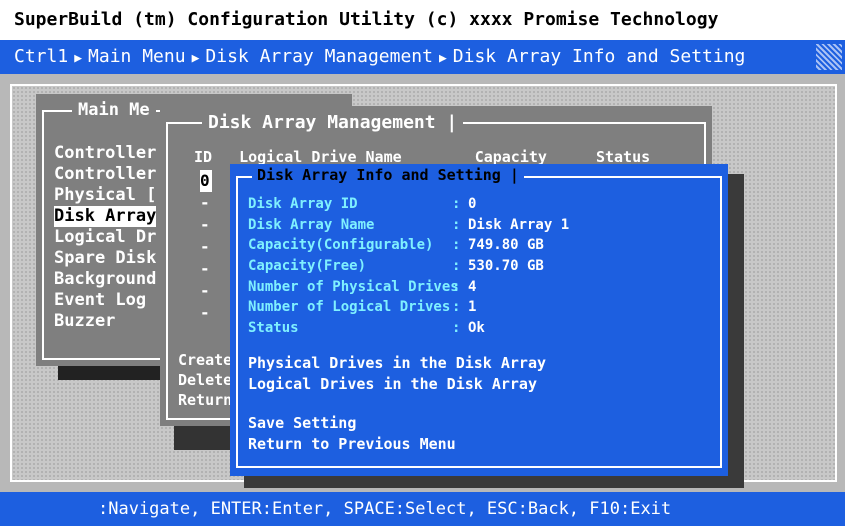 This screenshot has width=845, height=526. Describe the element at coordinates (341, 245) in the screenshot. I see `field-label: Capacity(Configurable)` at that location.